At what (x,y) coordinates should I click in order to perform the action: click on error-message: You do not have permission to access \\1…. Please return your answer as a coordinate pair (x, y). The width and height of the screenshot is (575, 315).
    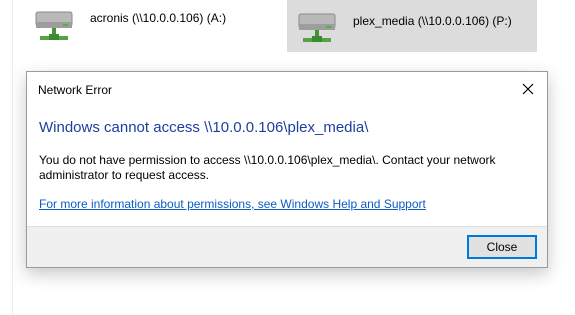
    Looking at the image, I should click on (267, 167).